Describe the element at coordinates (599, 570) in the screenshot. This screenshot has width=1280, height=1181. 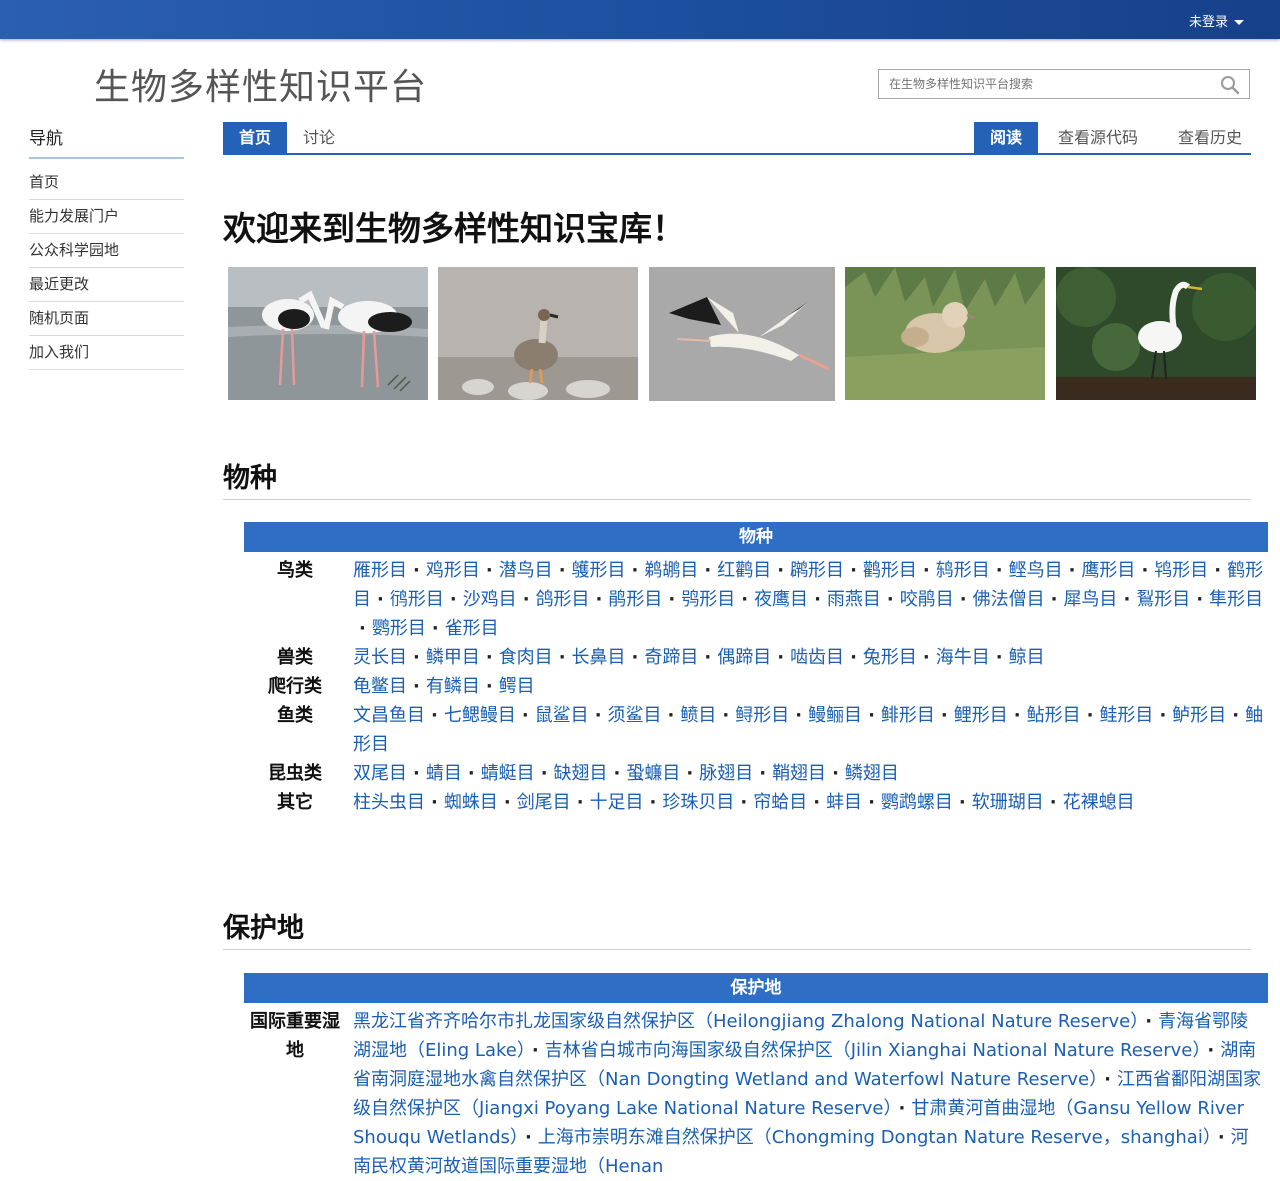
I see `species-link: 鹱形目` at that location.